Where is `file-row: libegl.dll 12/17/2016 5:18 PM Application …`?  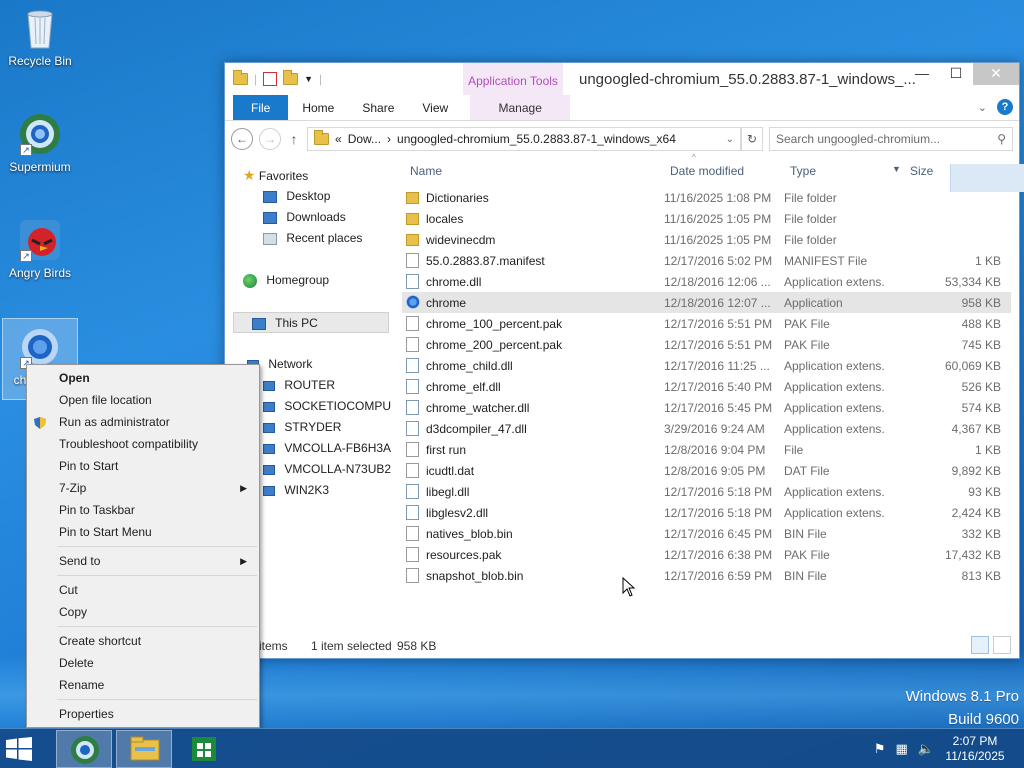
file-row: libegl.dll 12/17/2016 5:18 PM Application … is located at coordinates (706, 491).